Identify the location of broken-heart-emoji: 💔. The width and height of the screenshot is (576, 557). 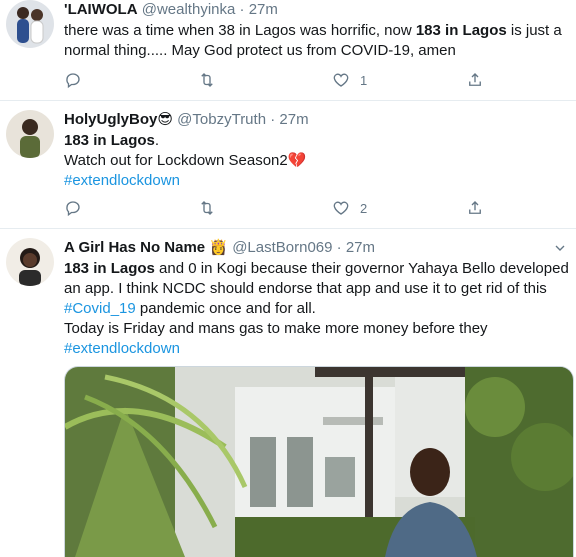
(297, 160).